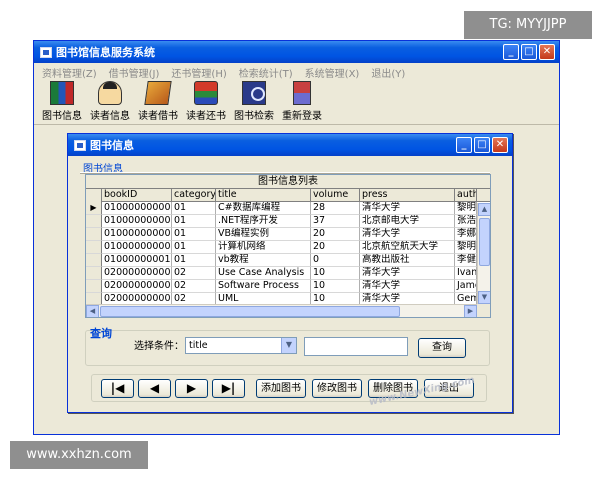  What do you see at coordinates (94, 208) in the screenshot?
I see `row-selector: ▶` at bounding box center [94, 208].